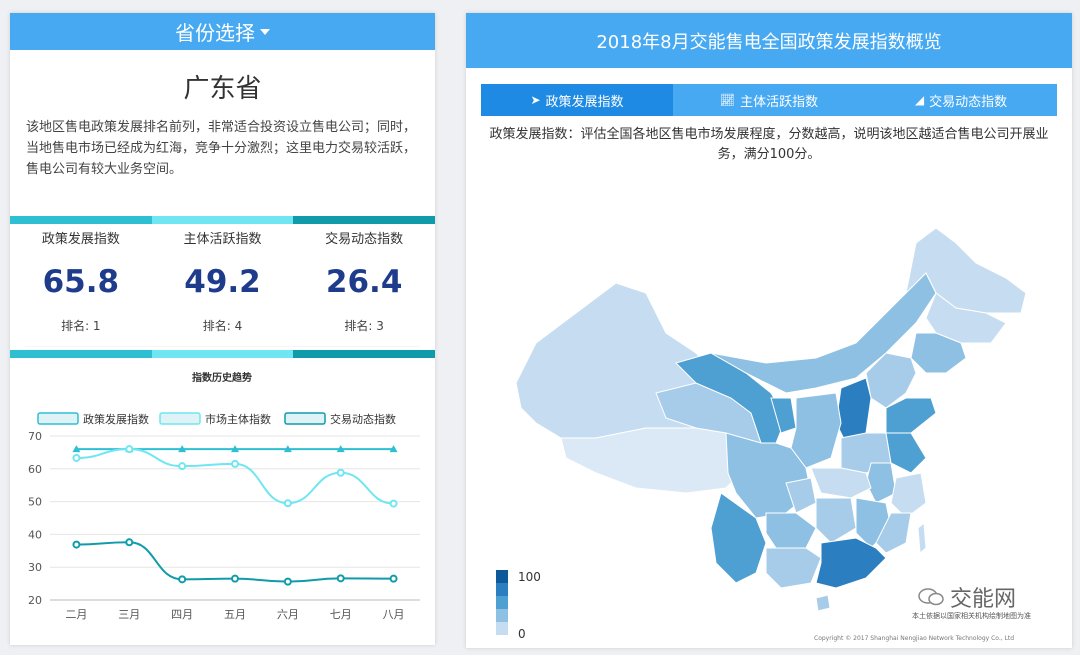  What do you see at coordinates (983, 599) in the screenshot?
I see `watermark-text: 交能网` at bounding box center [983, 599].